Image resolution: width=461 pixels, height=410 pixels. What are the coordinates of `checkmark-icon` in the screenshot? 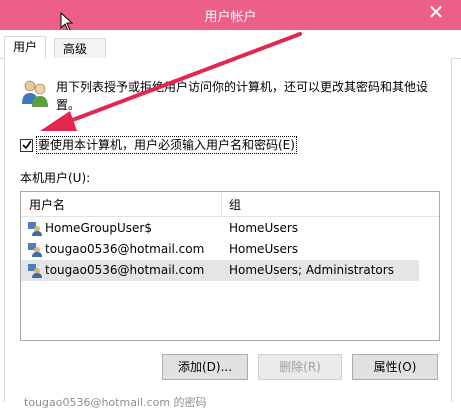 It's located at (26, 145).